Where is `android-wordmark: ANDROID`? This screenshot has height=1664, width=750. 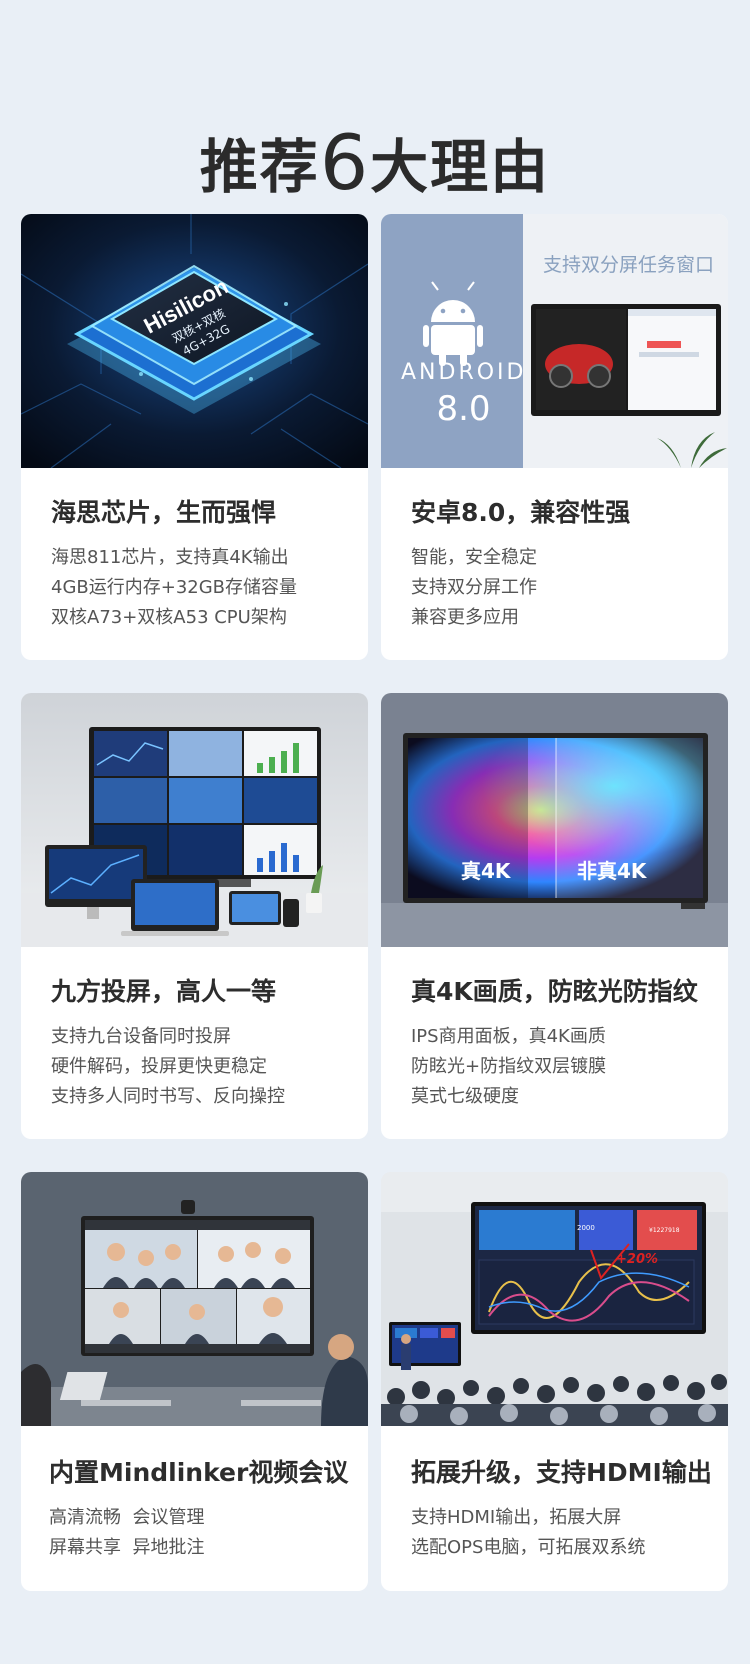
android-wordmark: ANDROID is located at coordinates (464, 372).